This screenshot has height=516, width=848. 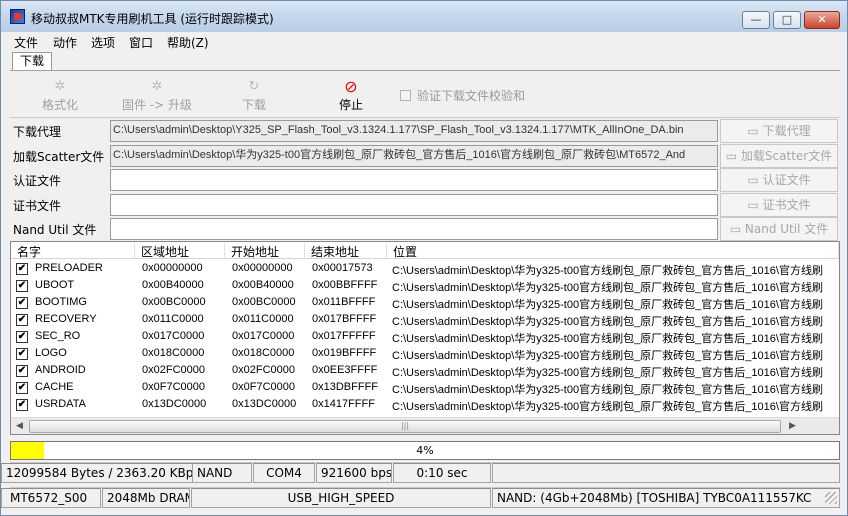 What do you see at coordinates (424, 41) in the screenshot?
I see `menu-bar: 文件 动作 选项 窗口 帮助(Z)` at bounding box center [424, 41].